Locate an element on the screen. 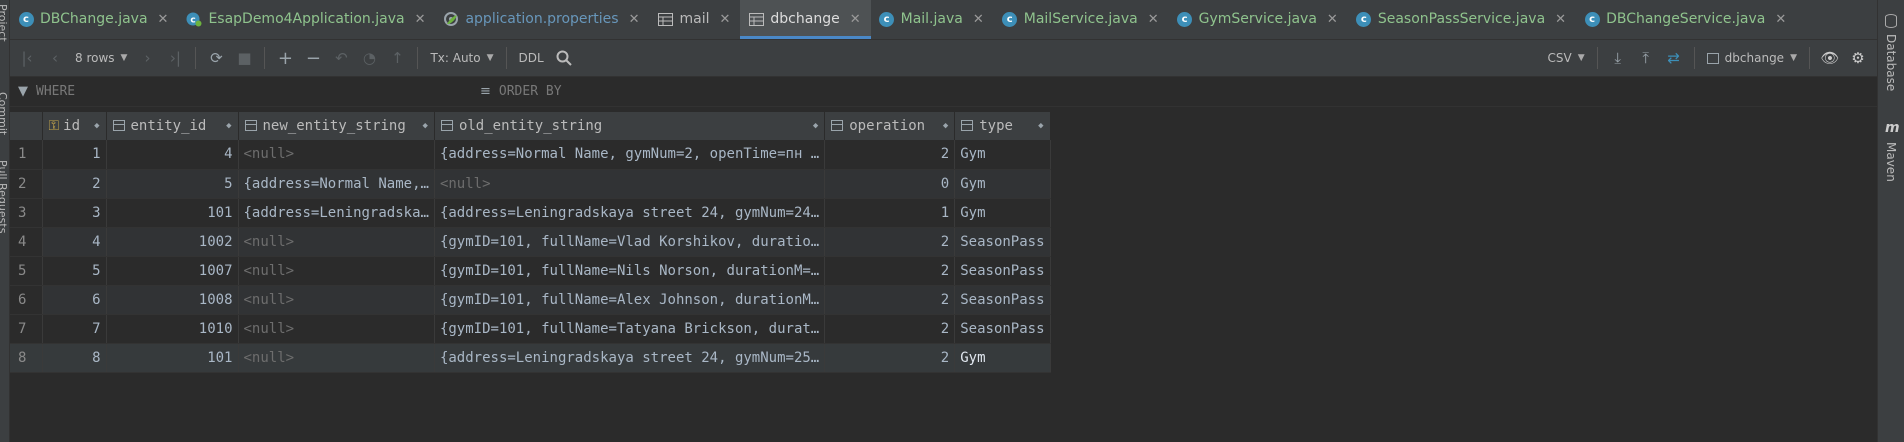 Image resolution: width=1904 pixels, height=442 pixels. reload-icon: ⟳ is located at coordinates (216, 58).